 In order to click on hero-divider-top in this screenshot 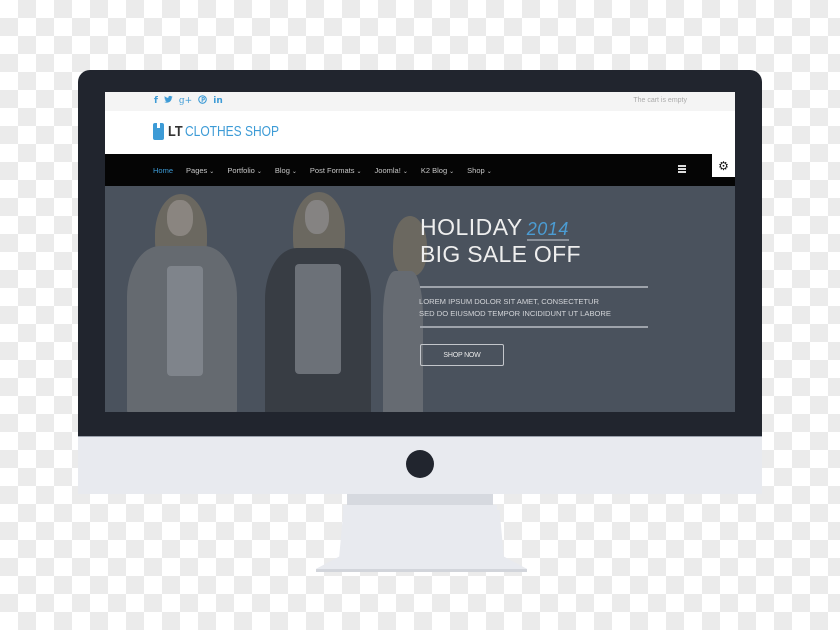, I will do `click(534, 287)`.